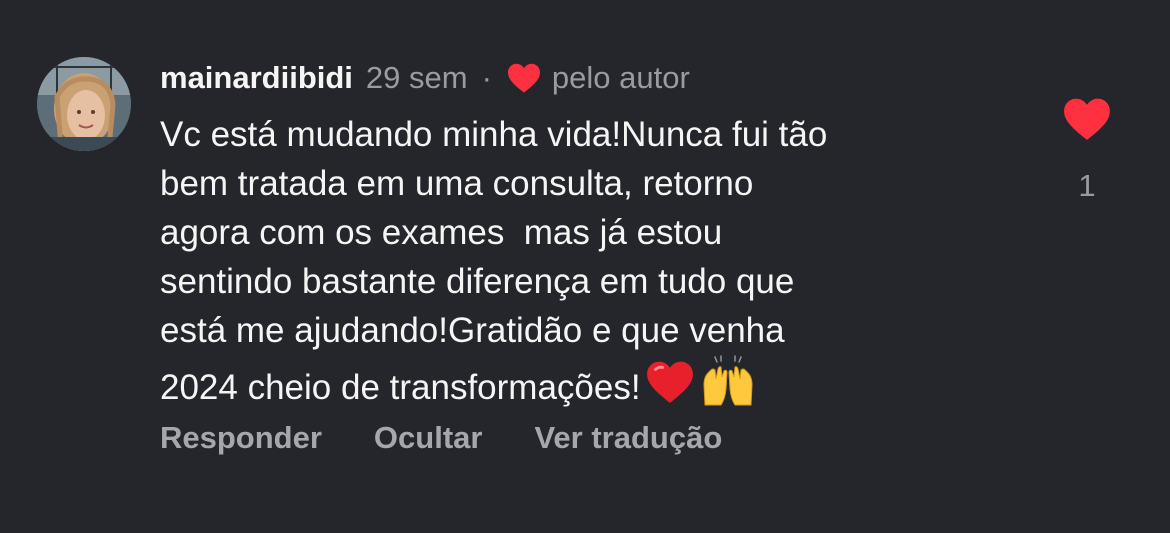 This screenshot has height=533, width=1170. Describe the element at coordinates (241, 438) in the screenshot. I see `reply-button: Responder` at that location.